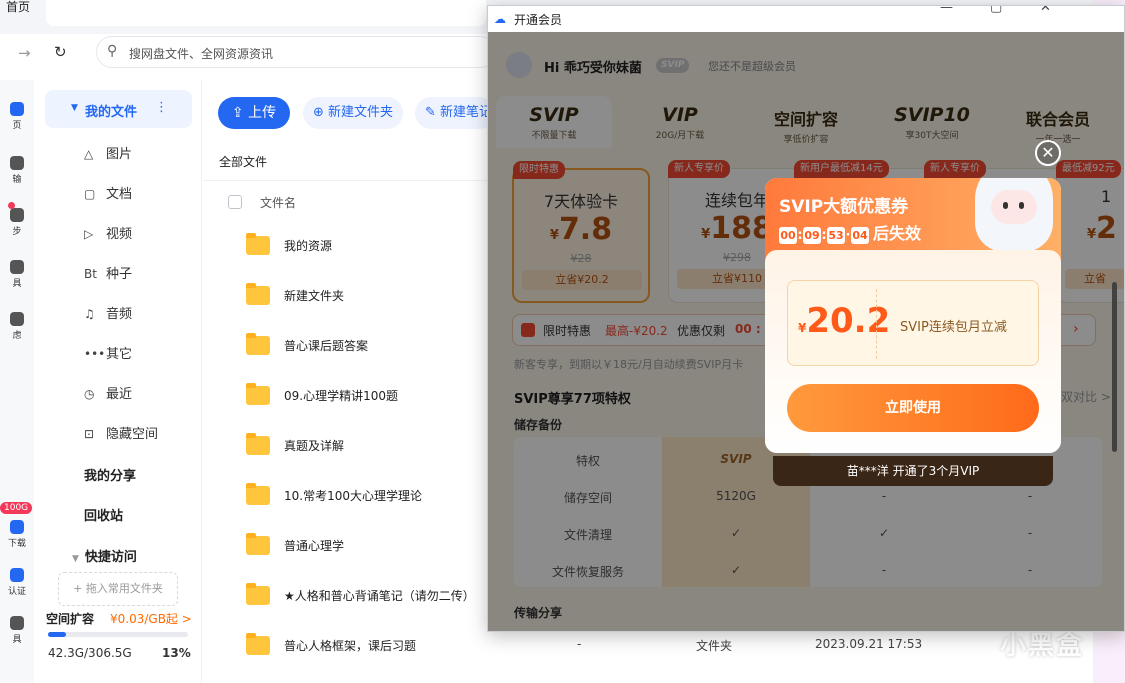 The image size is (1125, 683). I want to click on torrent-icon: Bt, so click(90, 274).